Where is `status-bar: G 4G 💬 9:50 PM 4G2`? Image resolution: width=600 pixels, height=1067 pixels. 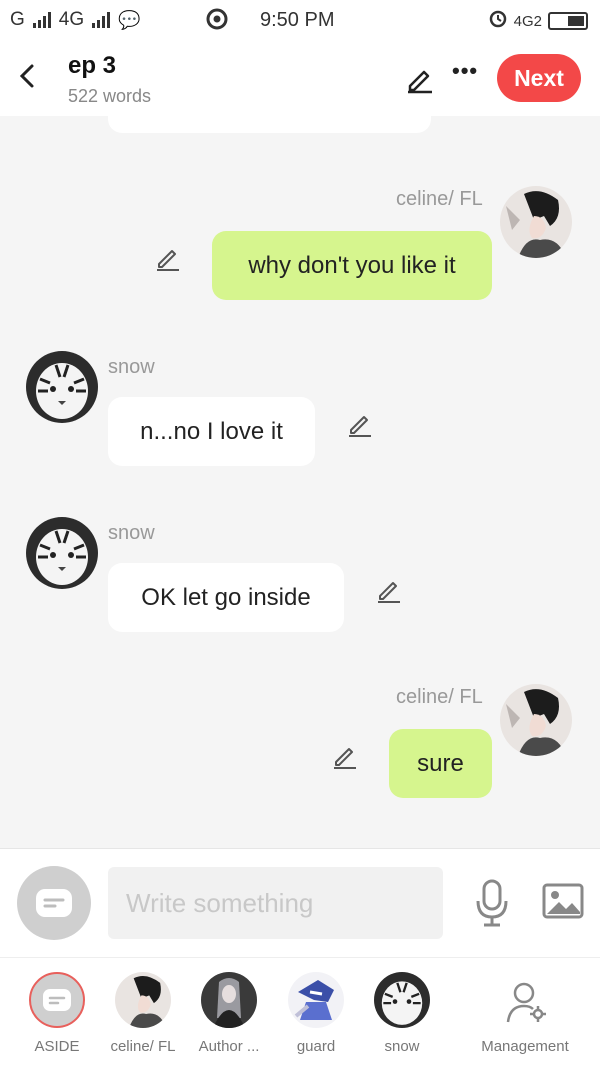 status-bar: G 4G 💬 9:50 PM 4G2 is located at coordinates (300, 20).